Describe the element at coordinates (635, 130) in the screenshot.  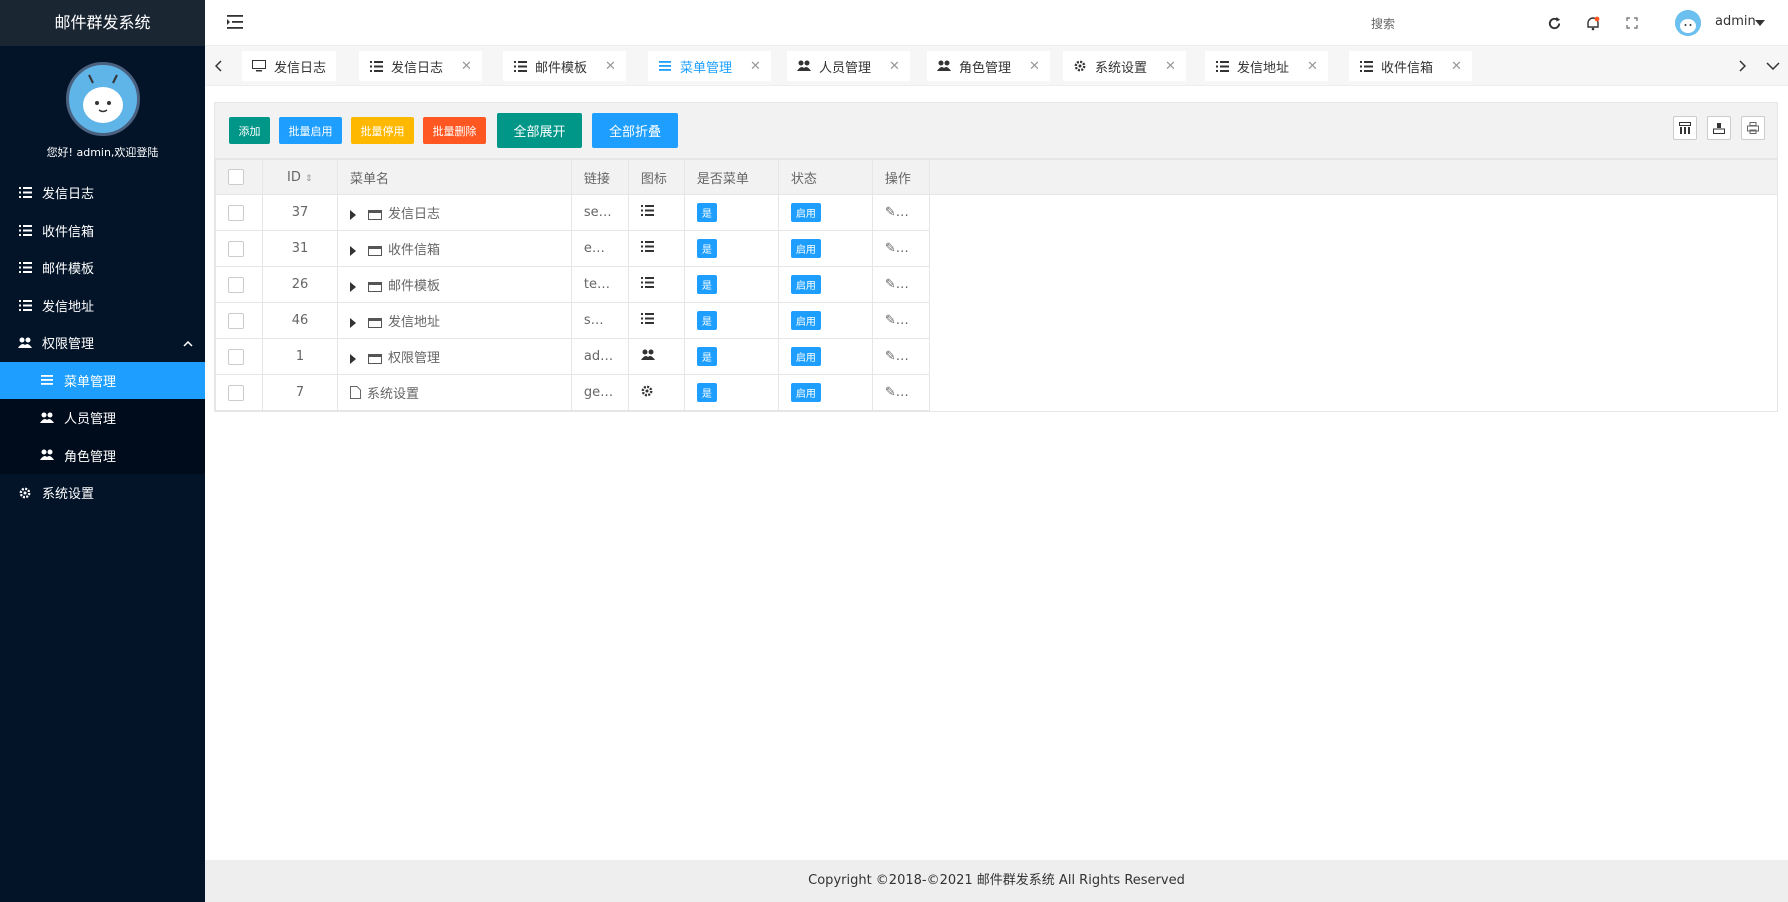
I see `collapse-all-button: 全部折叠` at that location.